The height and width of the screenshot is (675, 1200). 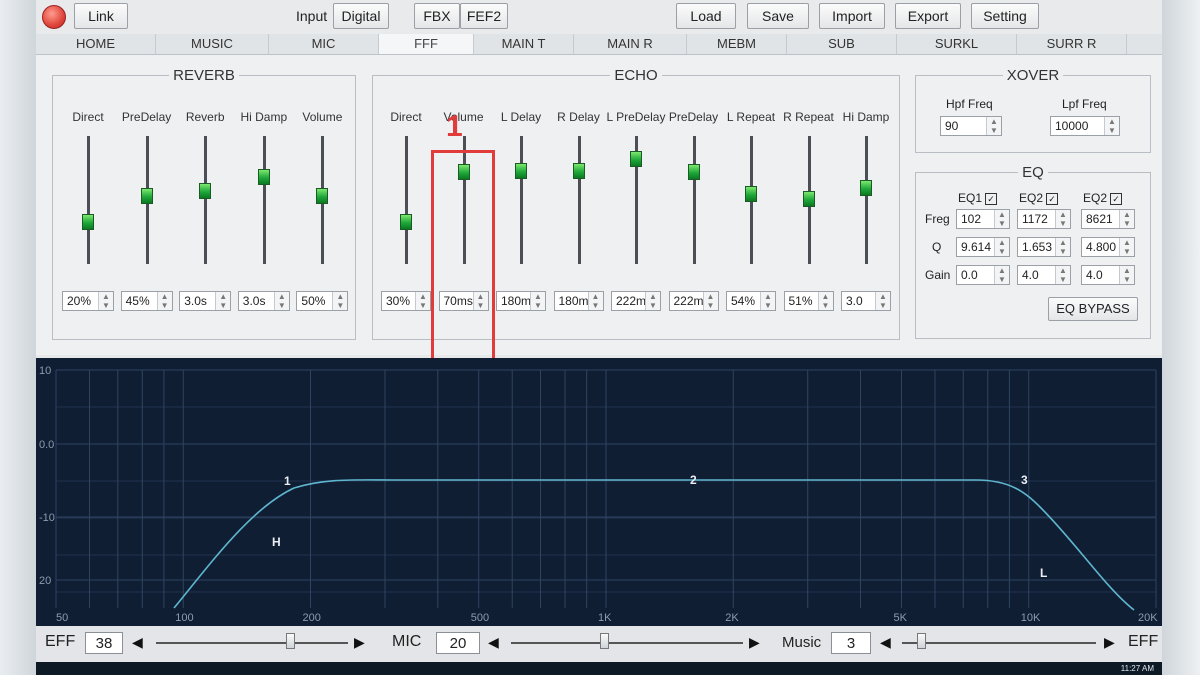 I want to click on echo-7-value-spinbox: 51% ▲ ▼, so click(x=808, y=301).